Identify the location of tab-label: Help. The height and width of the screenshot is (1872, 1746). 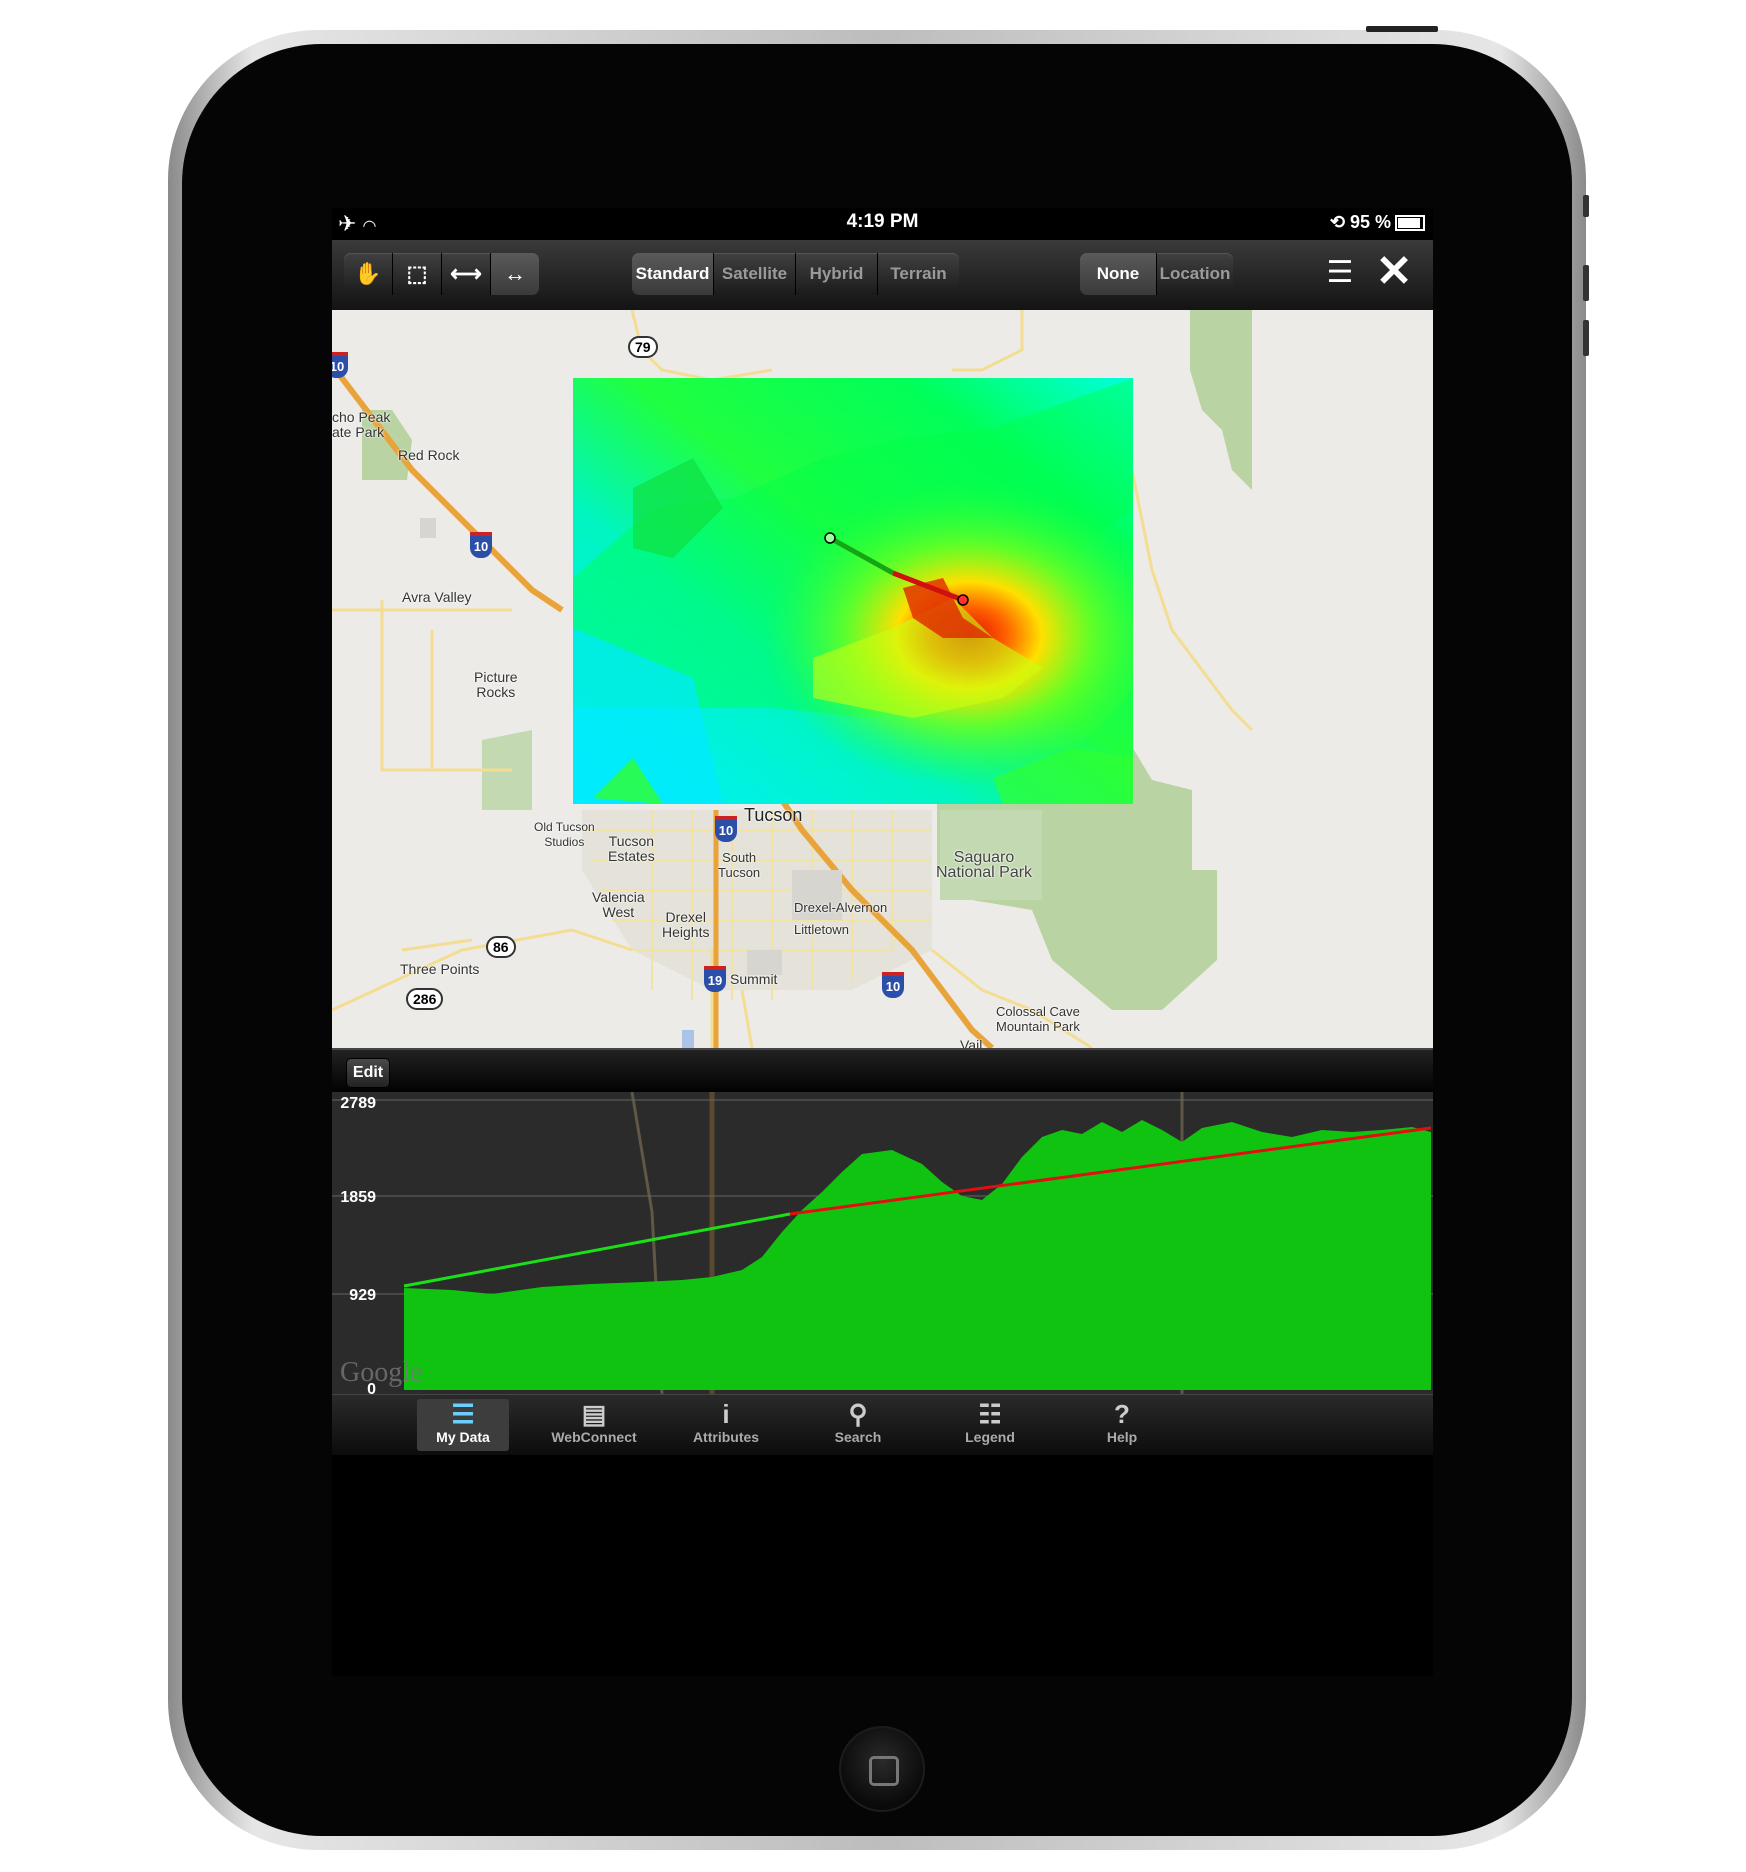
(1122, 1437).